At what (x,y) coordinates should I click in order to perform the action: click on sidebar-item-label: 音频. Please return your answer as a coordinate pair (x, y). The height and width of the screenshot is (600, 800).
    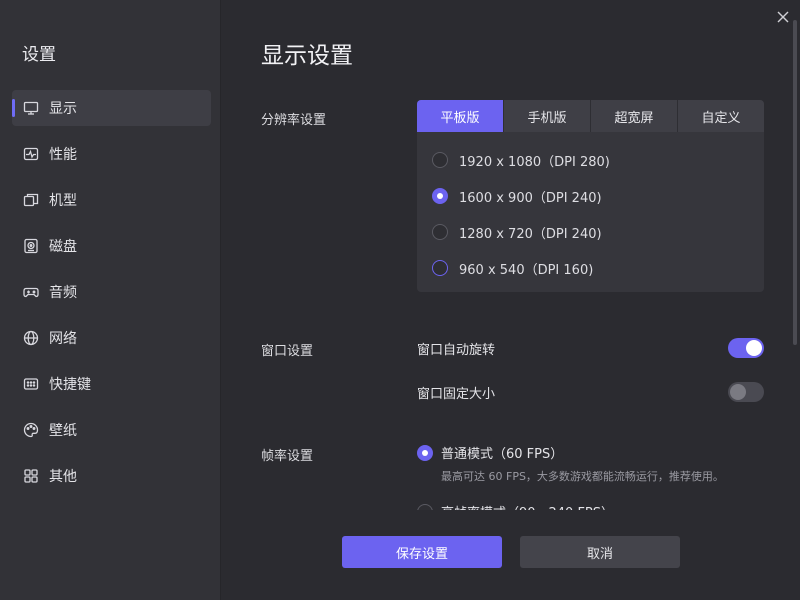
    Looking at the image, I should click on (63, 293).